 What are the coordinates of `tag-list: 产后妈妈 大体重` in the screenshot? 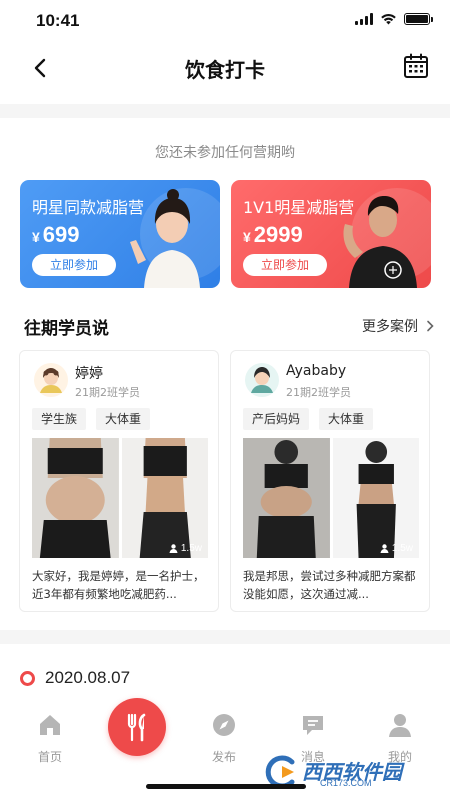 It's located at (308, 419).